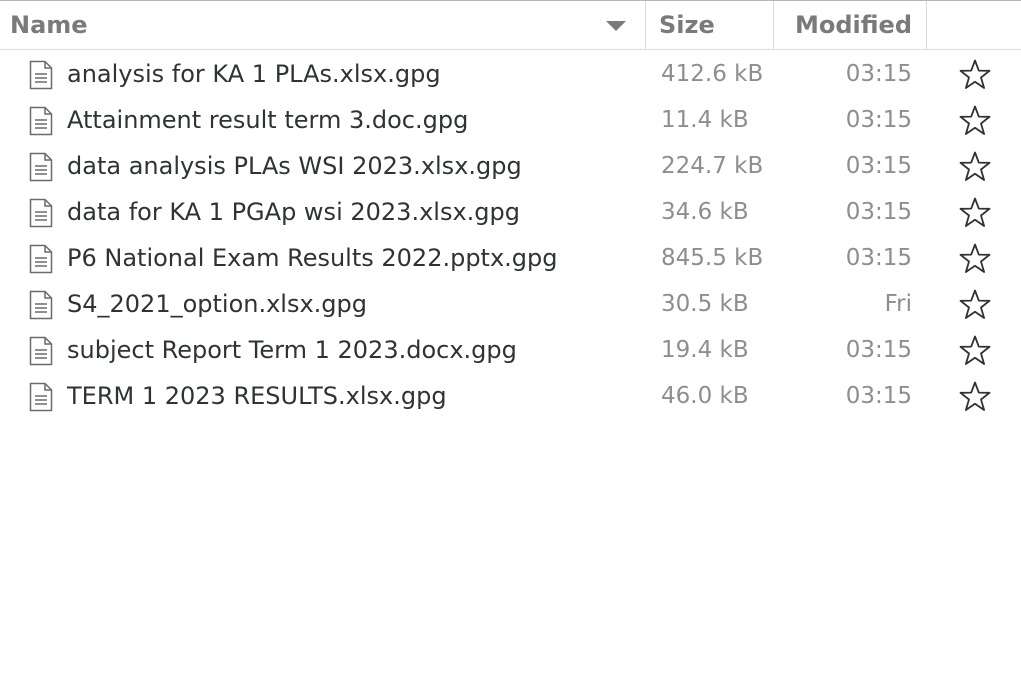 The image size is (1021, 682). I want to click on file-size: 46.0 kB, so click(705, 396).